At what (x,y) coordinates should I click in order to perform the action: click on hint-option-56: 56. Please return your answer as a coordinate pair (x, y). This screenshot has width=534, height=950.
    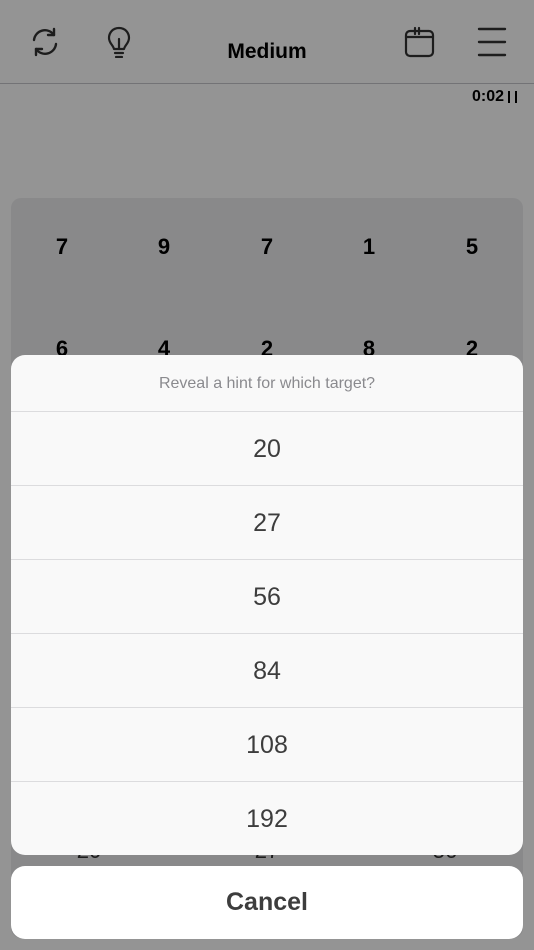
    Looking at the image, I should click on (267, 597).